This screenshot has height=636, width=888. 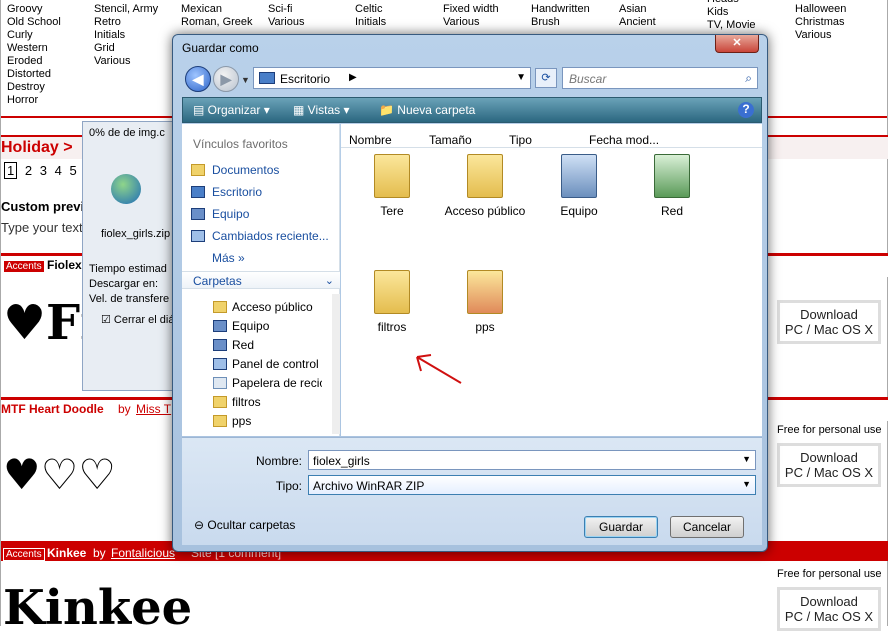 I want to click on tree-item: Panel de control, so click(x=277, y=364).